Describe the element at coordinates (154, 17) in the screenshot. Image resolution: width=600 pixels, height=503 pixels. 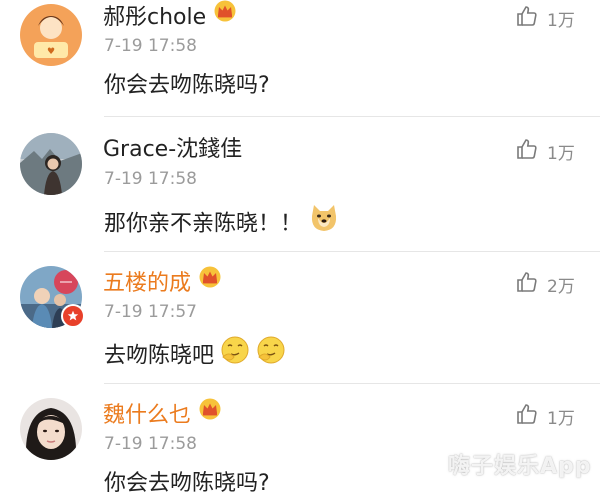
I see `username-text: 郝彤chole` at that location.